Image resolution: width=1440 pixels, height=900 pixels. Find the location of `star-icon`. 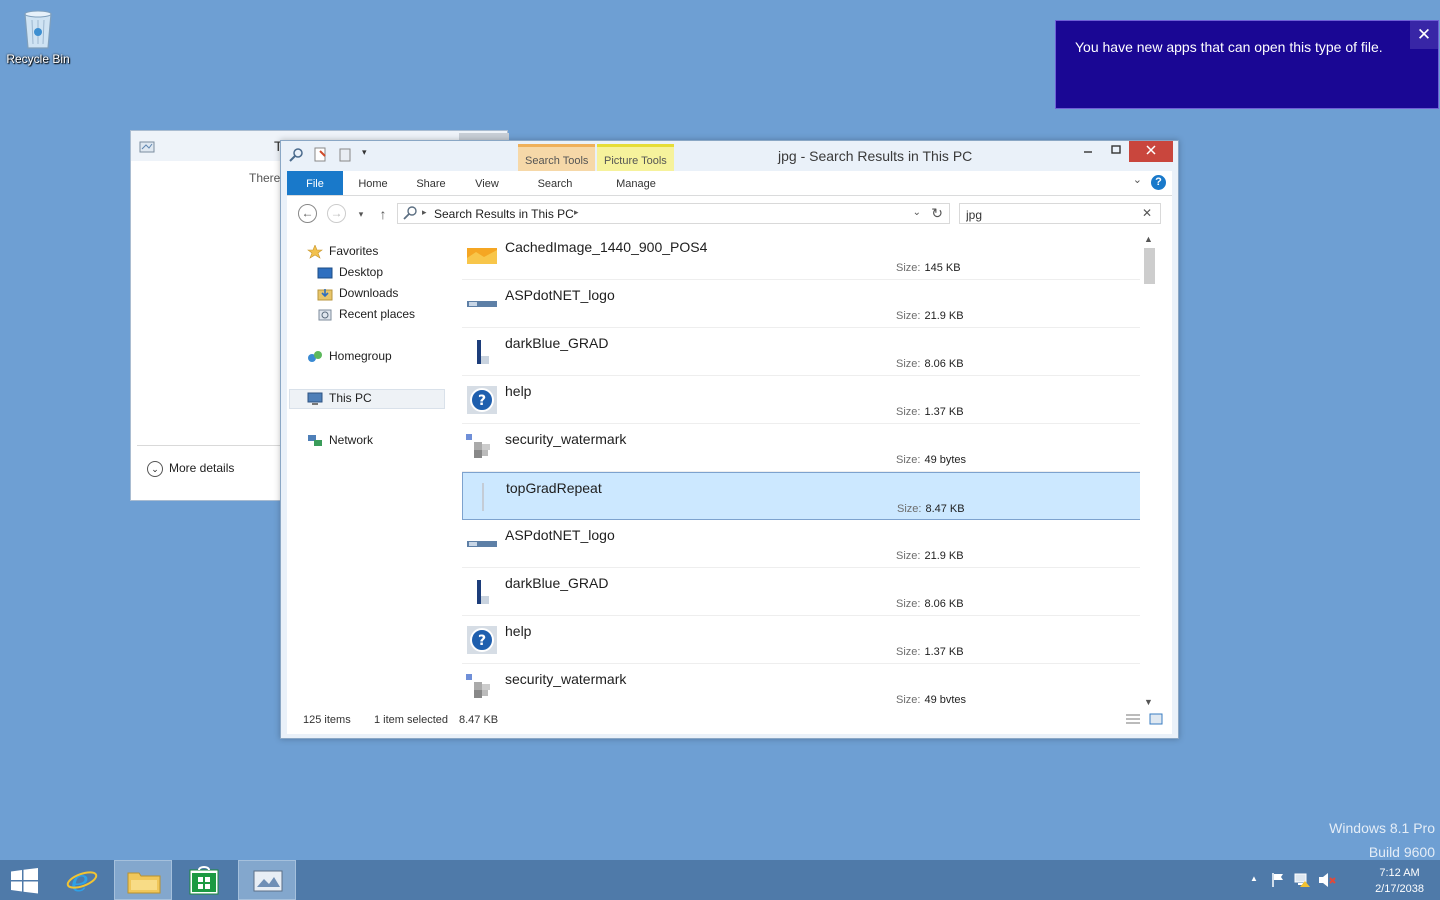

star-icon is located at coordinates (315, 251).